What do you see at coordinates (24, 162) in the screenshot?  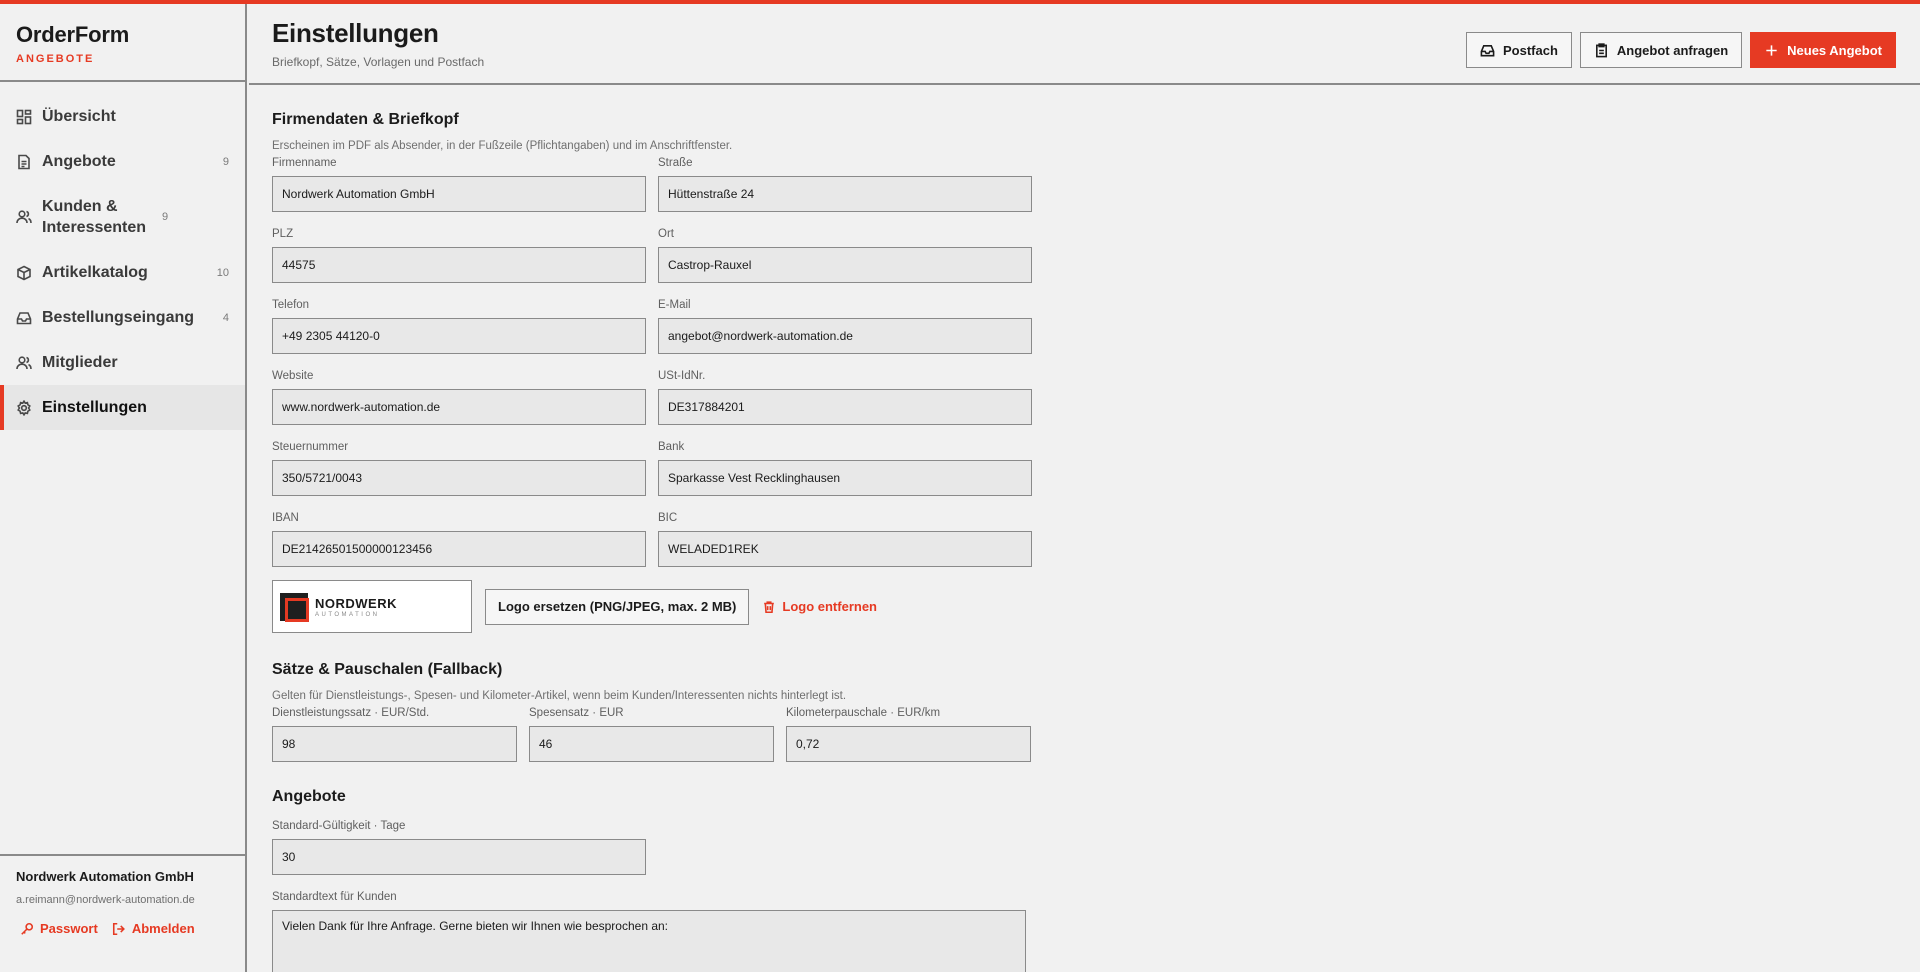 I see `document-icon` at bounding box center [24, 162].